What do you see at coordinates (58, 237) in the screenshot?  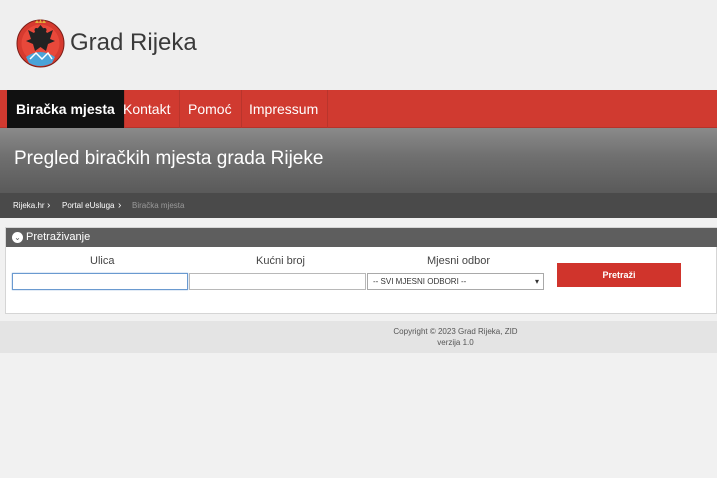 I see `search-panel-title: Pretraživanje` at bounding box center [58, 237].